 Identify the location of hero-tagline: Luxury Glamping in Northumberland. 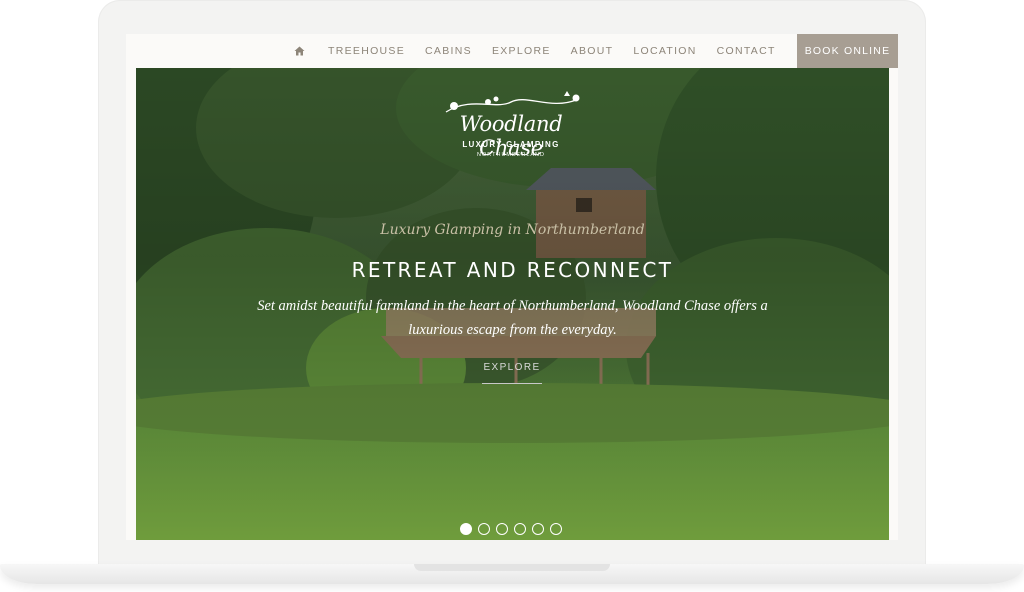
(512, 230).